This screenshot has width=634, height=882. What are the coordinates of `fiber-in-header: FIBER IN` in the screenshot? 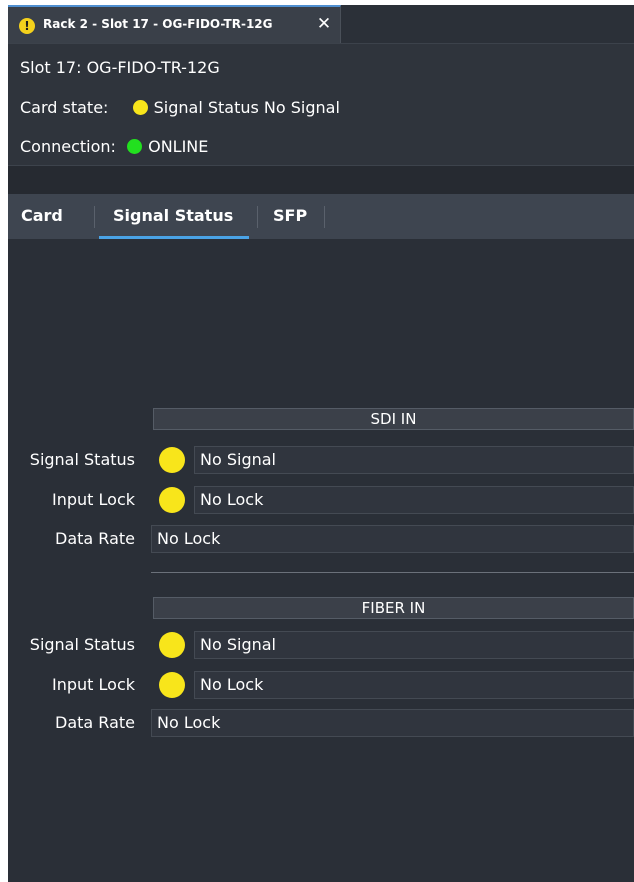 It's located at (393, 608).